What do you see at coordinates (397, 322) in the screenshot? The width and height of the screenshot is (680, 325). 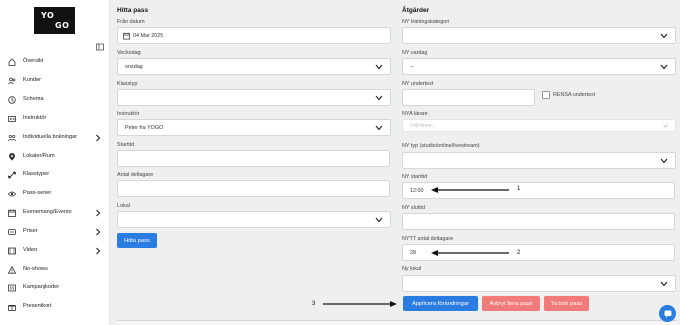 I see `bottom-panel-edge` at bounding box center [397, 322].